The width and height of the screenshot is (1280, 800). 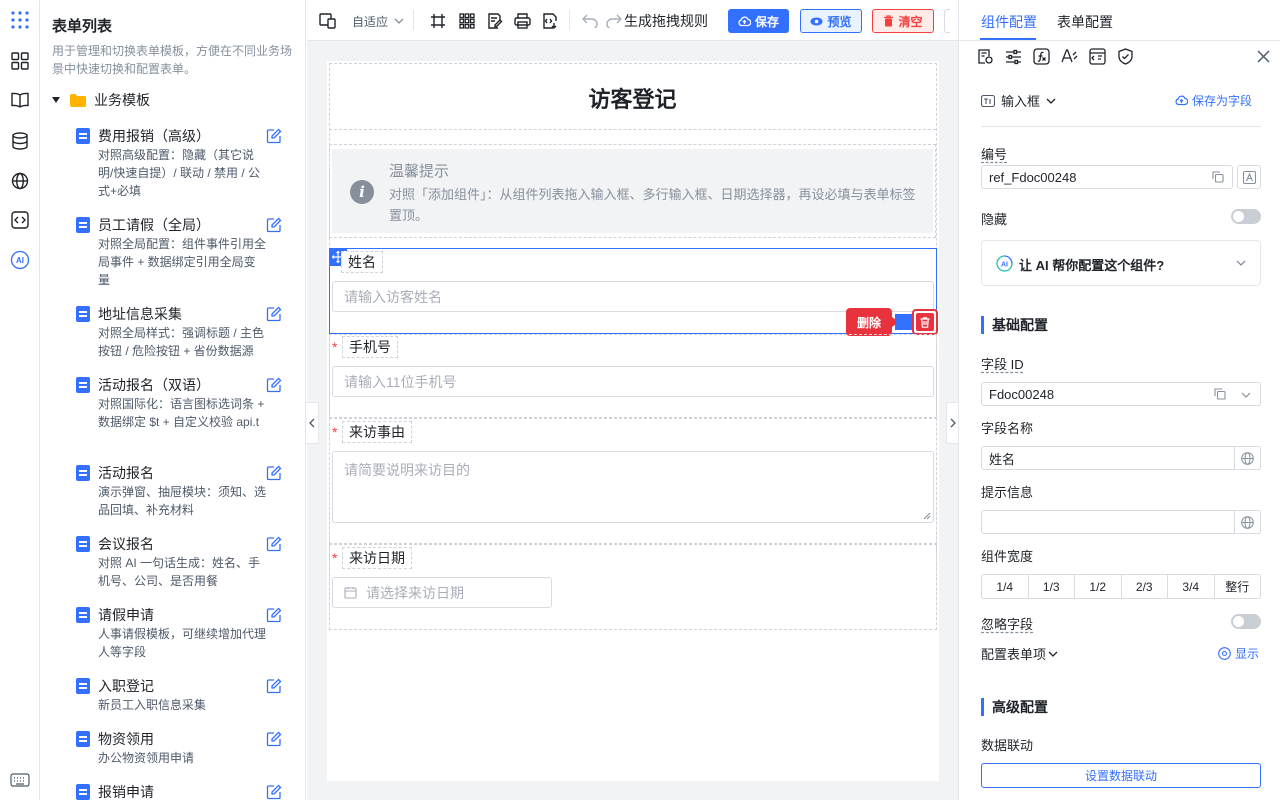 I want to click on required-mark: *, so click(x=335, y=432).